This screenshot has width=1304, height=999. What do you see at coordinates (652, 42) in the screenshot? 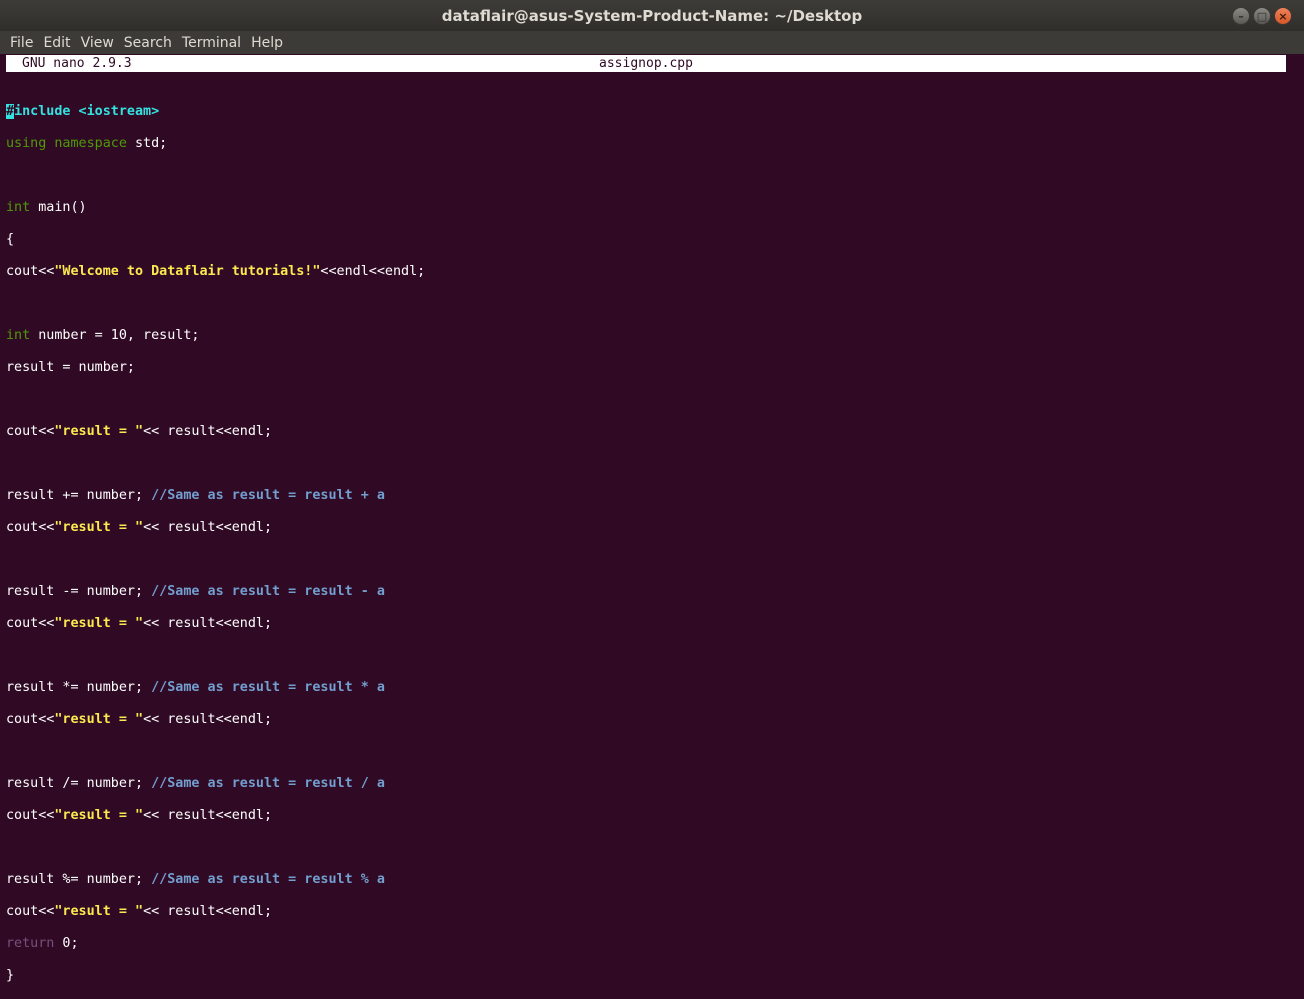
I see `menu-bar: File Edit View Search Terminal Help` at bounding box center [652, 42].